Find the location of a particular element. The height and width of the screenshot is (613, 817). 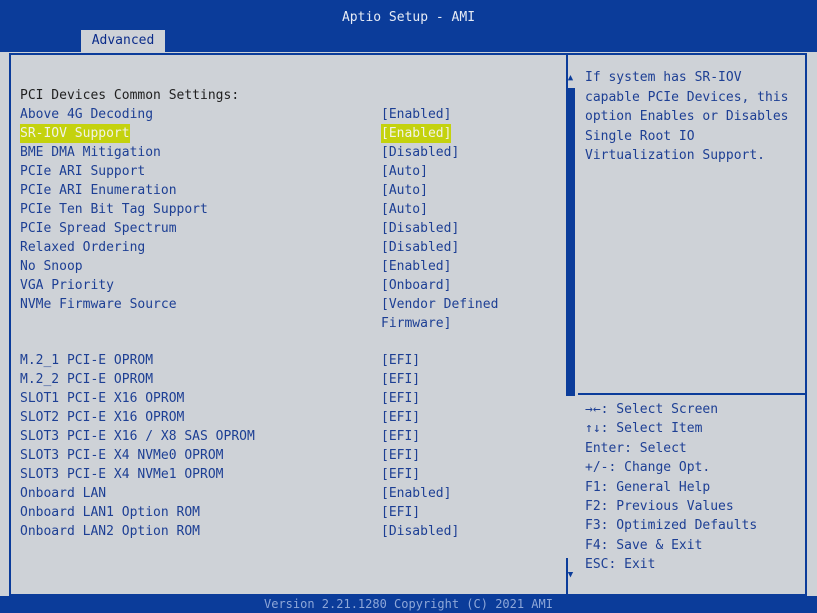

setting-label: Above 4G Decoding is located at coordinates (87, 114).